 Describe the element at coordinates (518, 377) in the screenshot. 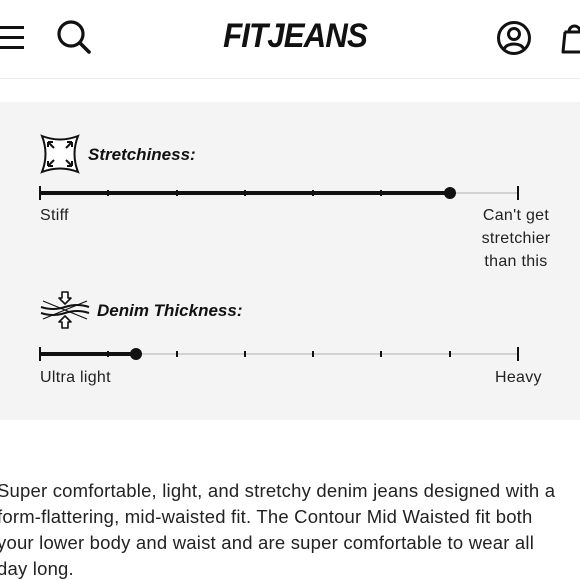

I see `thickness-max-label: Heavy` at that location.